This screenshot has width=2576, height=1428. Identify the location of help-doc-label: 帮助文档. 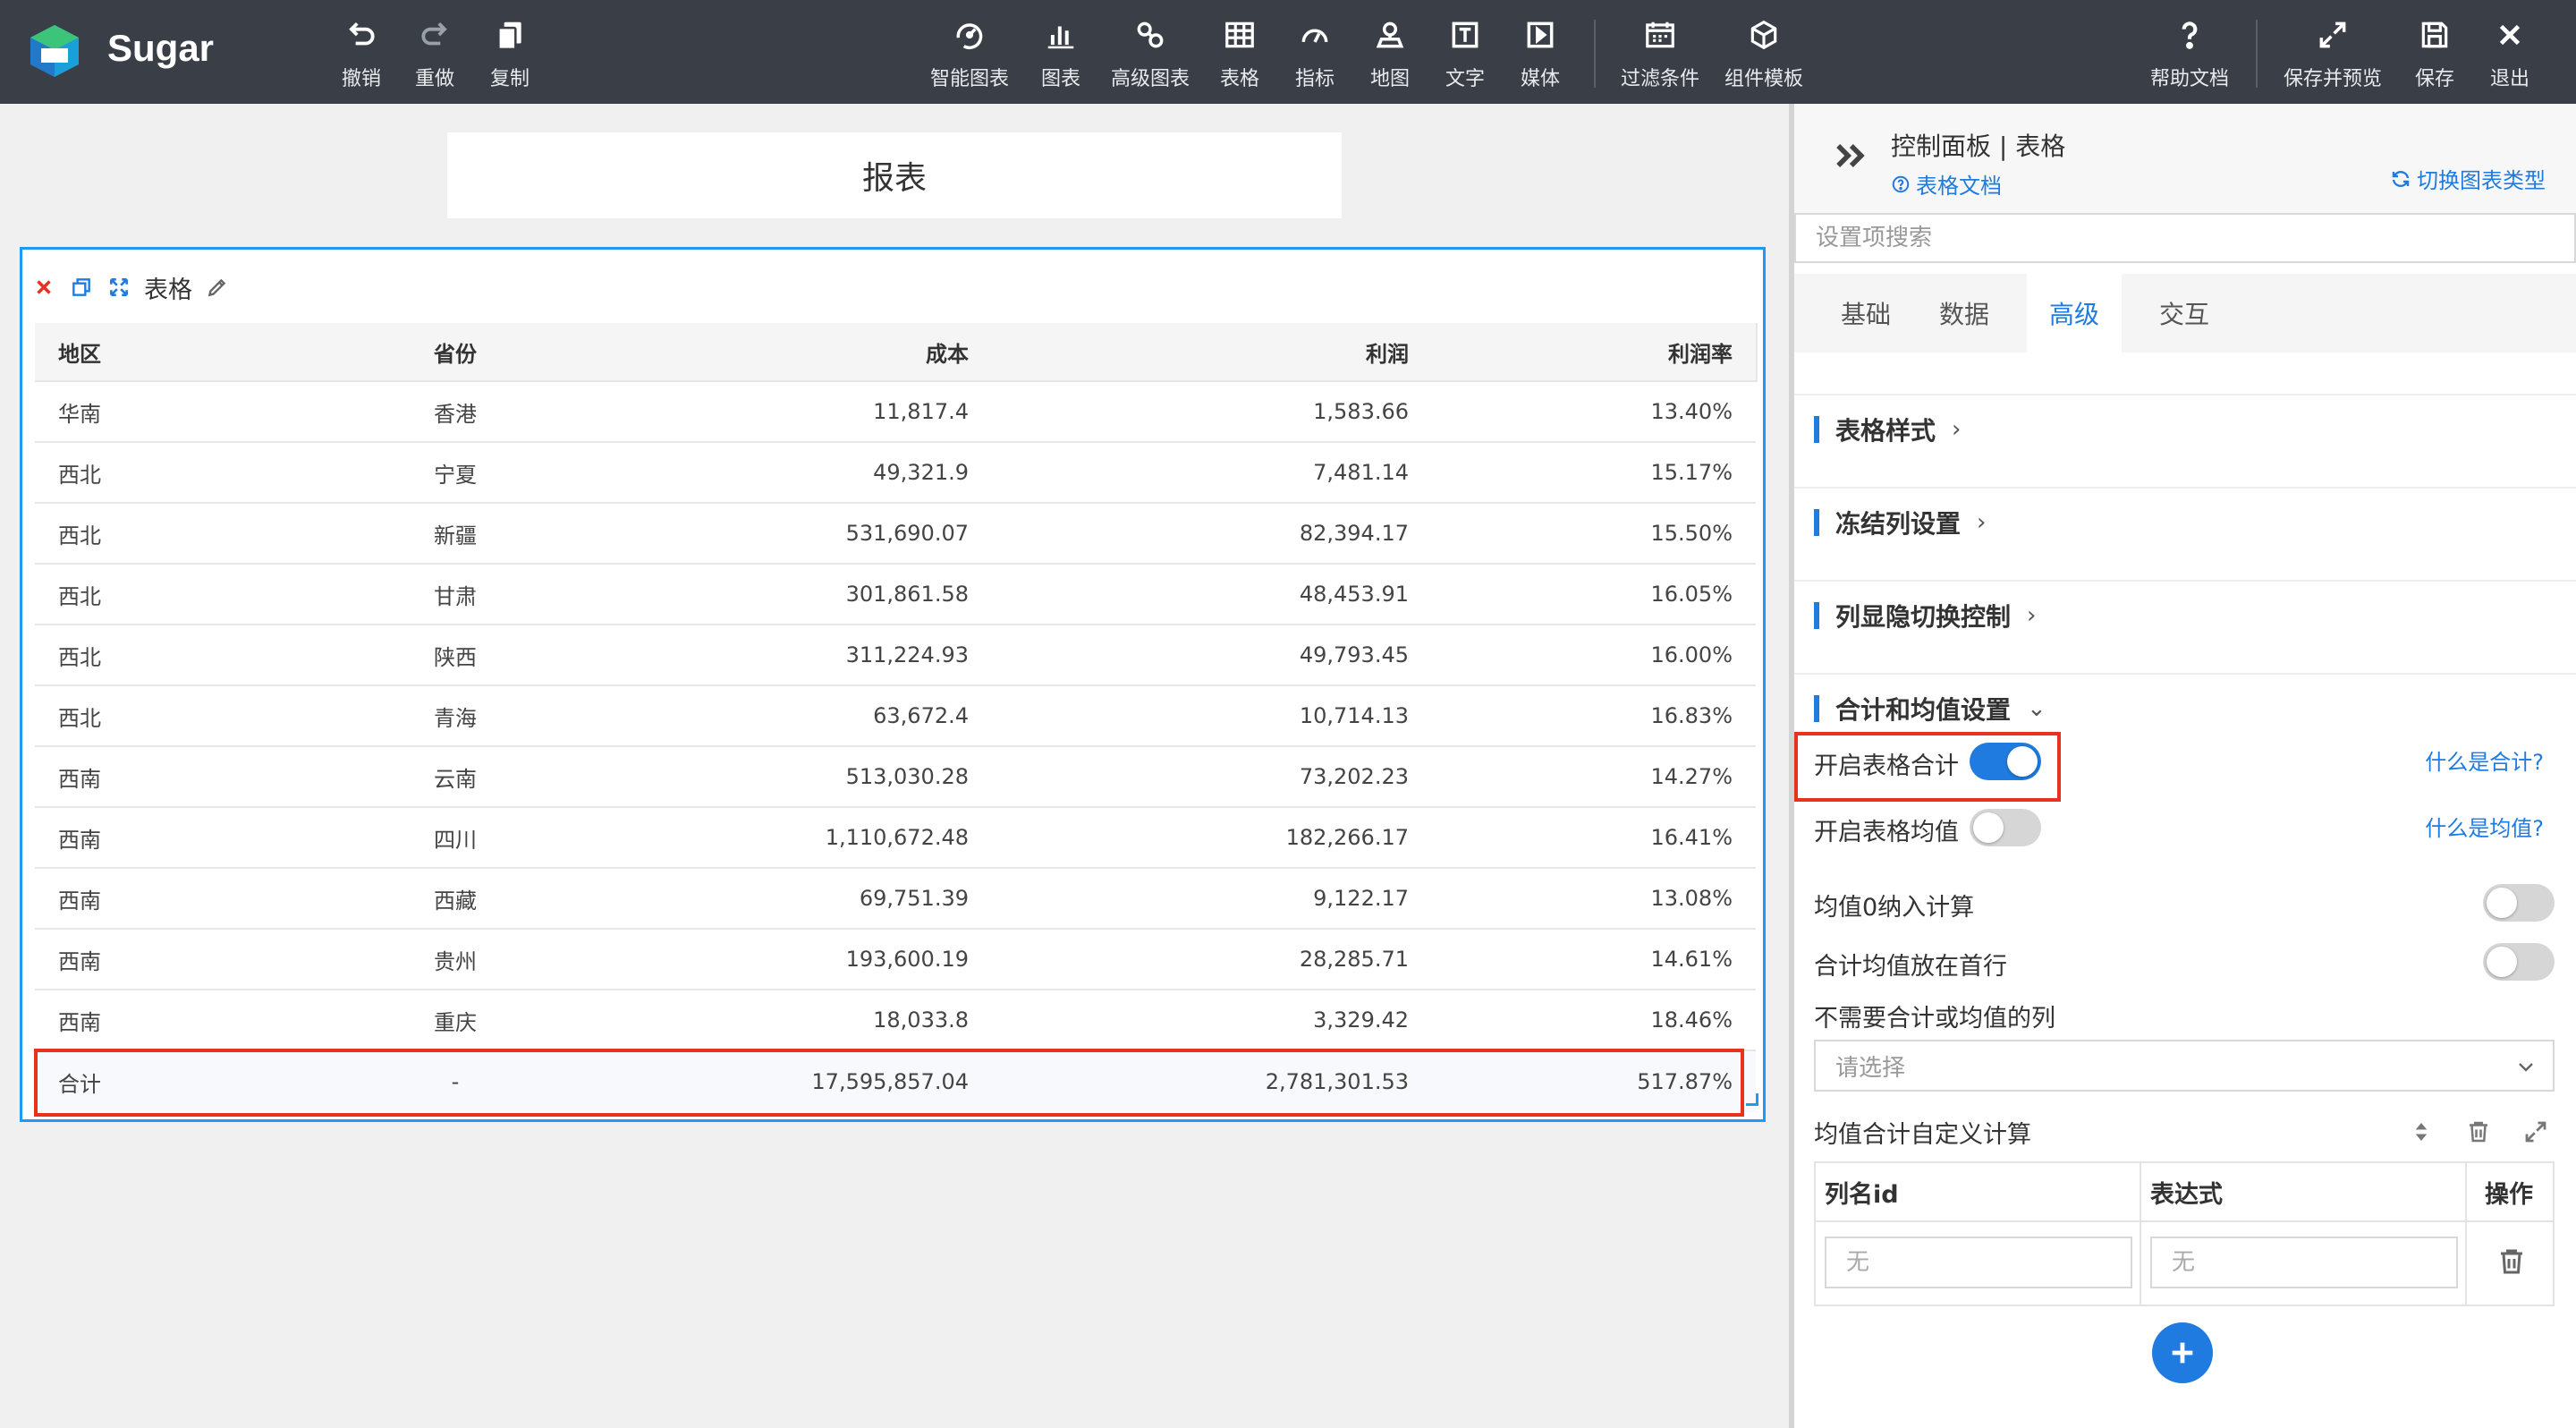
(2189, 79).